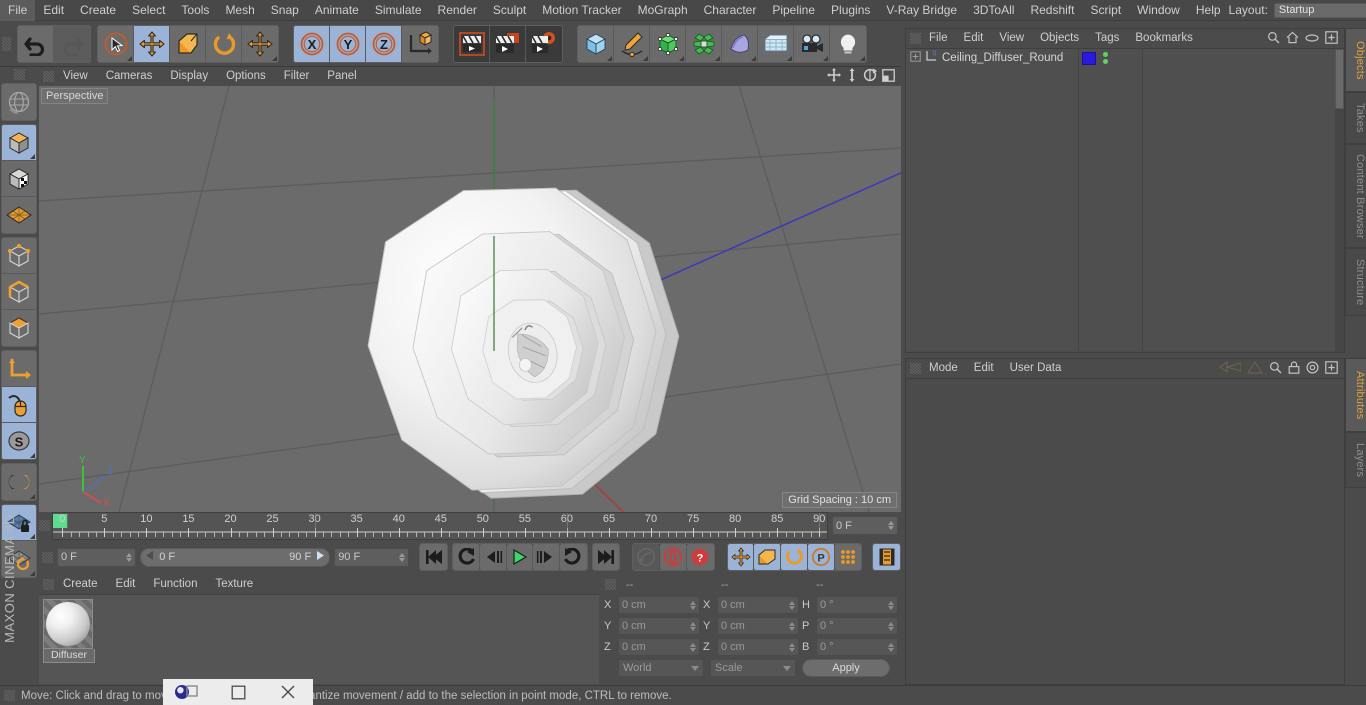 The image size is (1366, 705). What do you see at coordinates (47, 557) in the screenshot?
I see `transport-grip` at bounding box center [47, 557].